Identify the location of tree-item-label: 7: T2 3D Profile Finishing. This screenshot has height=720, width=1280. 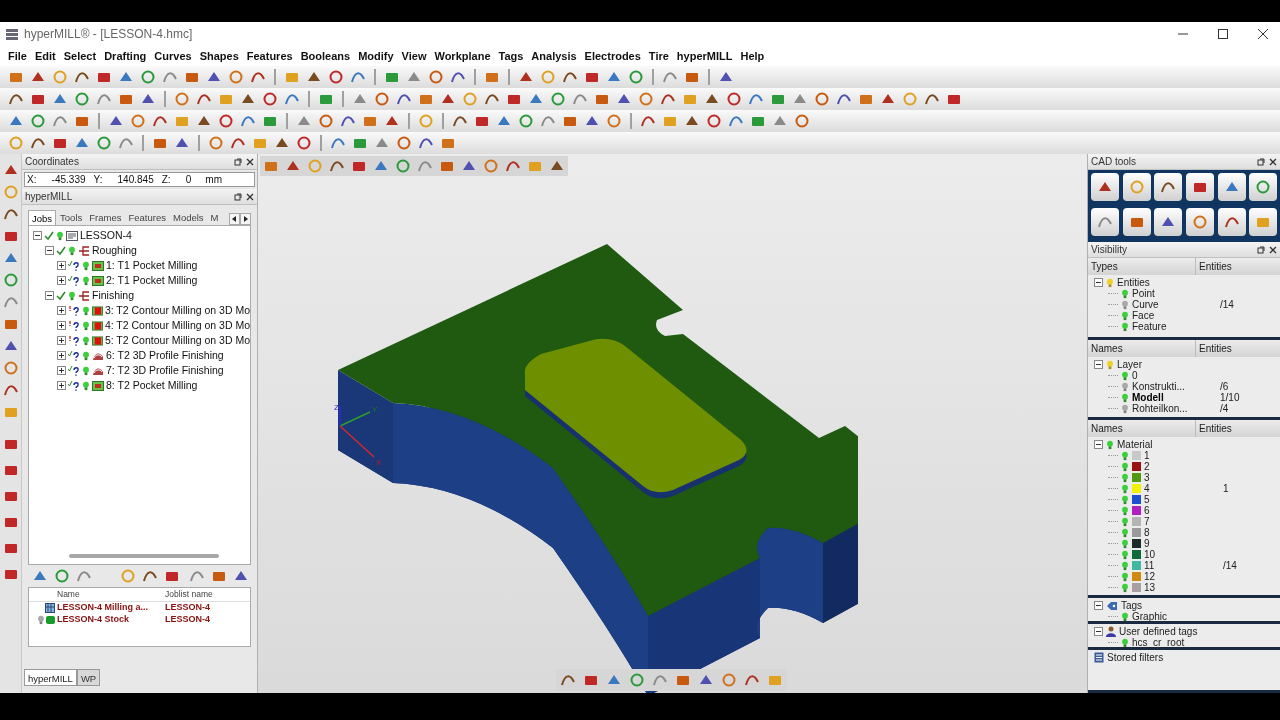
(165, 370).